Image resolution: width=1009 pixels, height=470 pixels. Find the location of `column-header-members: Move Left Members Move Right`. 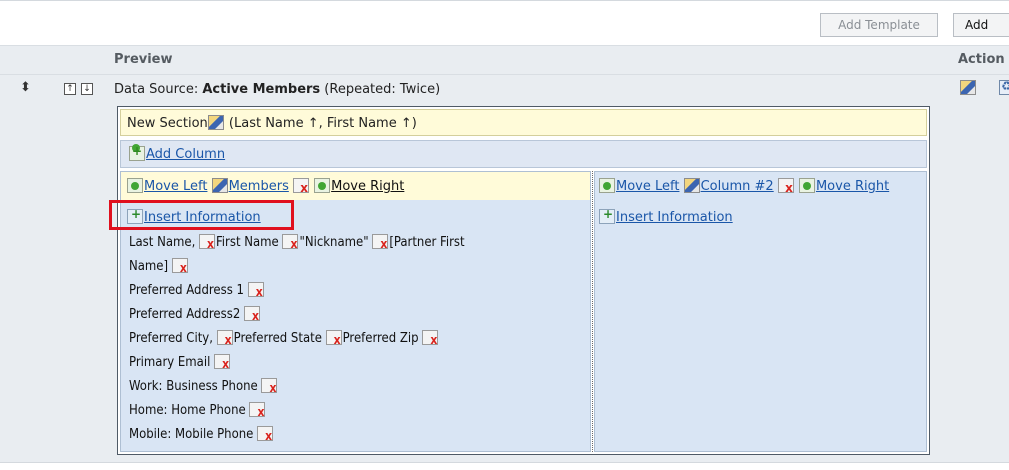

column-header-members: Move Left Members Move Right is located at coordinates (355, 186).